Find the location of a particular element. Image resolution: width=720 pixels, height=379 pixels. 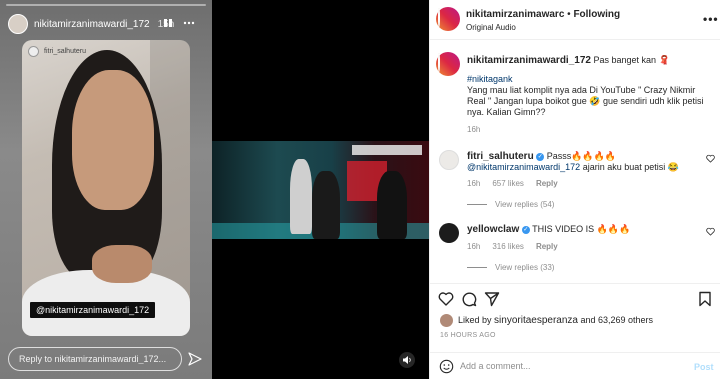

person-hand is located at coordinates (122, 264).